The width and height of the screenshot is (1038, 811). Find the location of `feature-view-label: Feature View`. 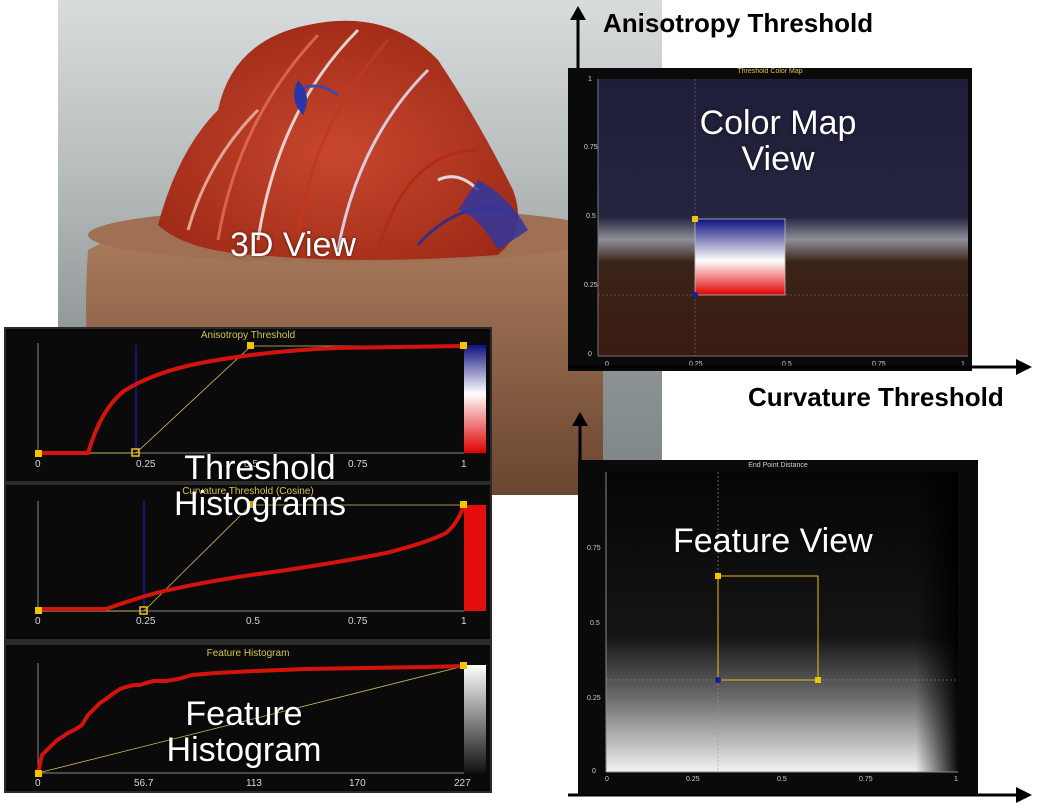

feature-view-label: Feature View is located at coordinates (773, 541).